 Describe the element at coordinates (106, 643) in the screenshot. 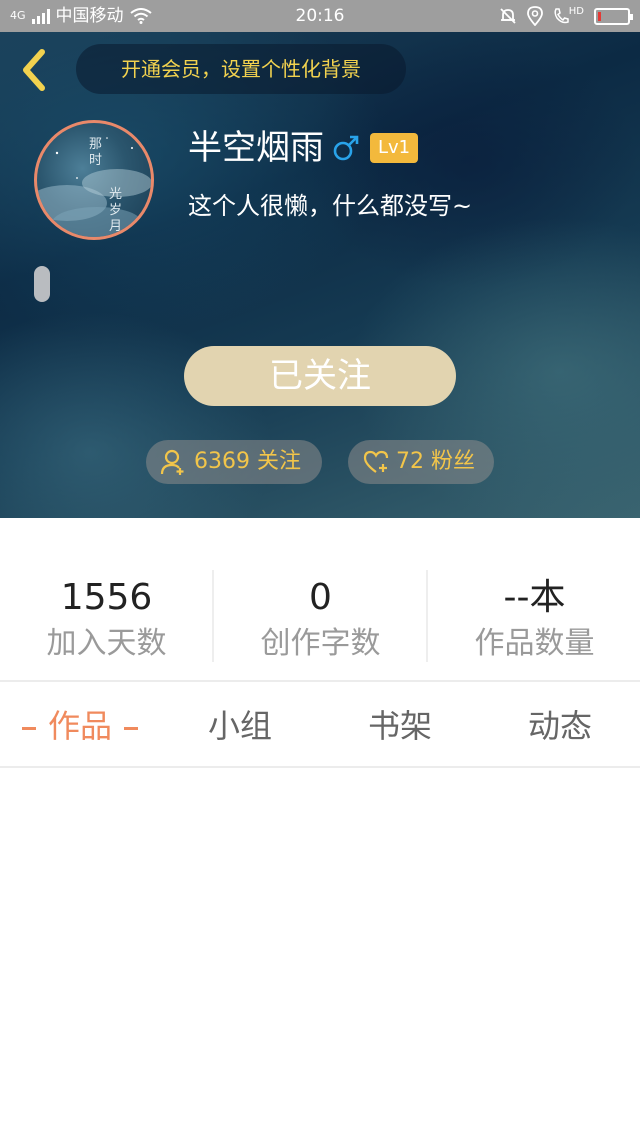

I see `stat-label: 加入天数` at that location.